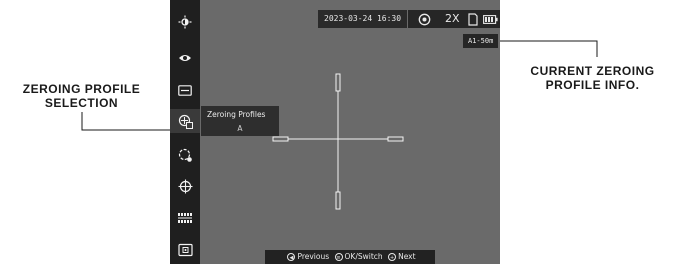 This screenshot has height=264, width=675. What do you see at coordinates (473, 19) in the screenshot?
I see `sd-card-icon` at bounding box center [473, 19].